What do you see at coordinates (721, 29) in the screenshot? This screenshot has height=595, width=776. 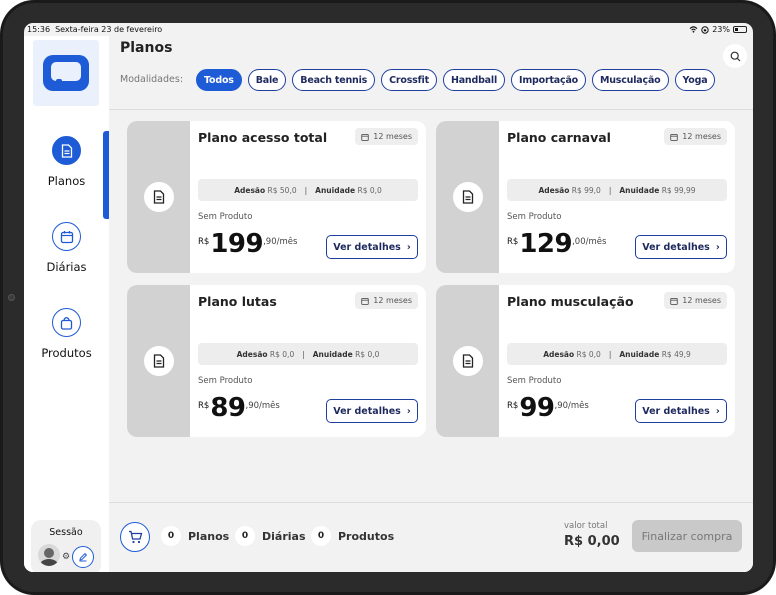 I see `battery-percent: 23%` at bounding box center [721, 29].